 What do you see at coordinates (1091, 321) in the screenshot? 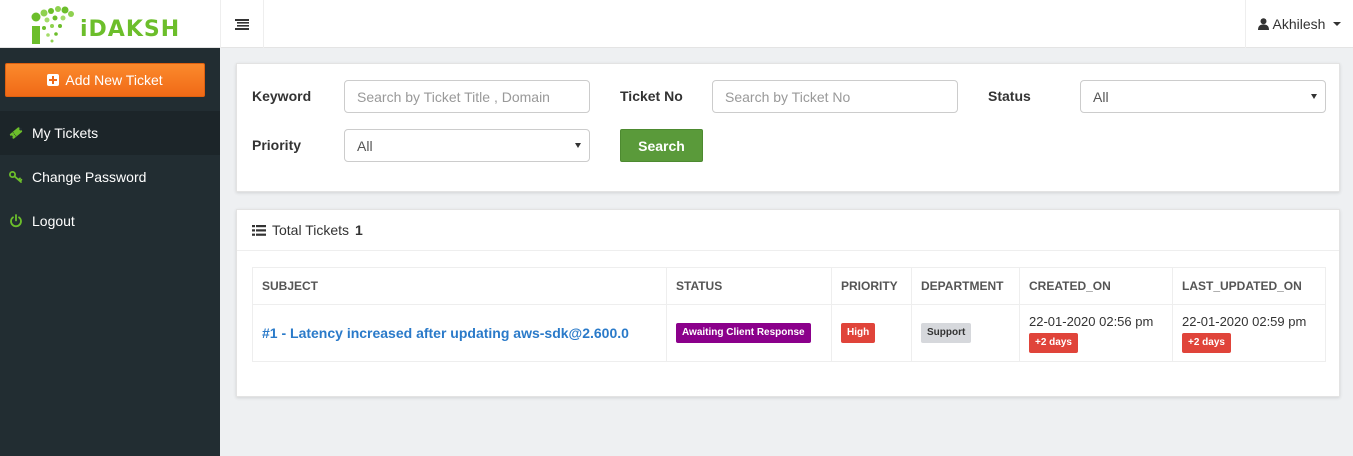
I see `created-on-date: 22-01-2020 02:56 pm` at bounding box center [1091, 321].